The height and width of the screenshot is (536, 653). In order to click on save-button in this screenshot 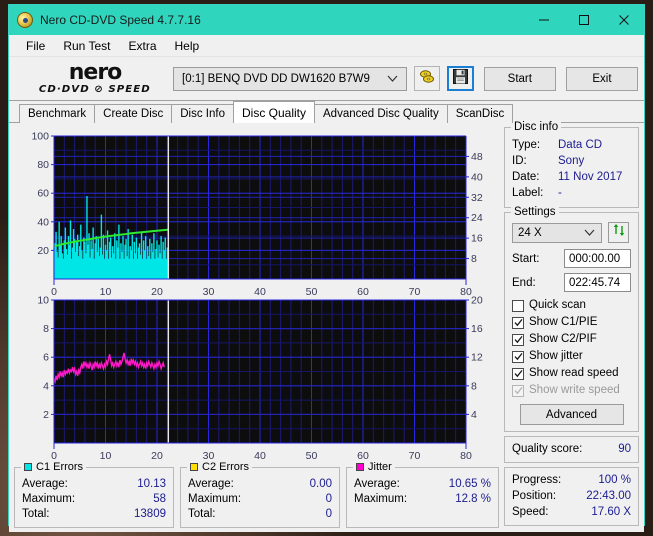, I will do `click(460, 78)`.